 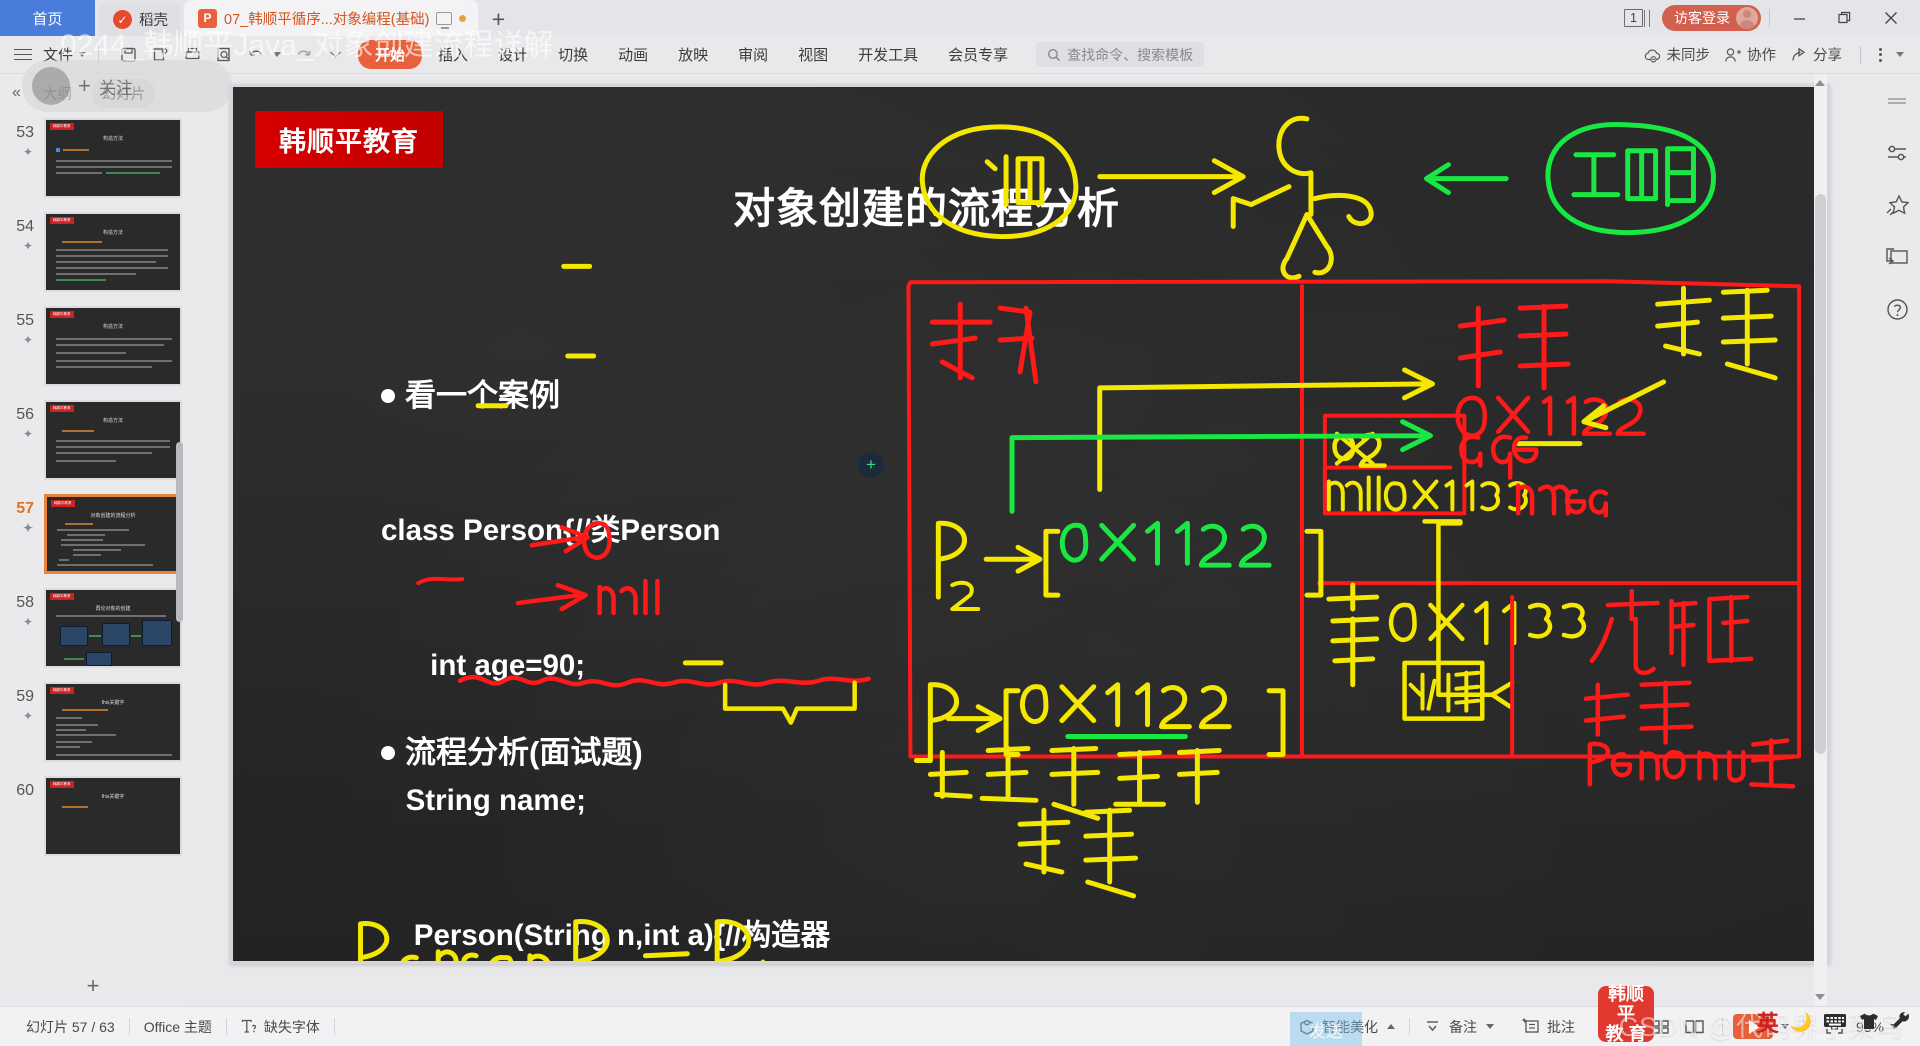 What do you see at coordinates (813, 54) in the screenshot?
I see `tab-view: 视图` at bounding box center [813, 54].